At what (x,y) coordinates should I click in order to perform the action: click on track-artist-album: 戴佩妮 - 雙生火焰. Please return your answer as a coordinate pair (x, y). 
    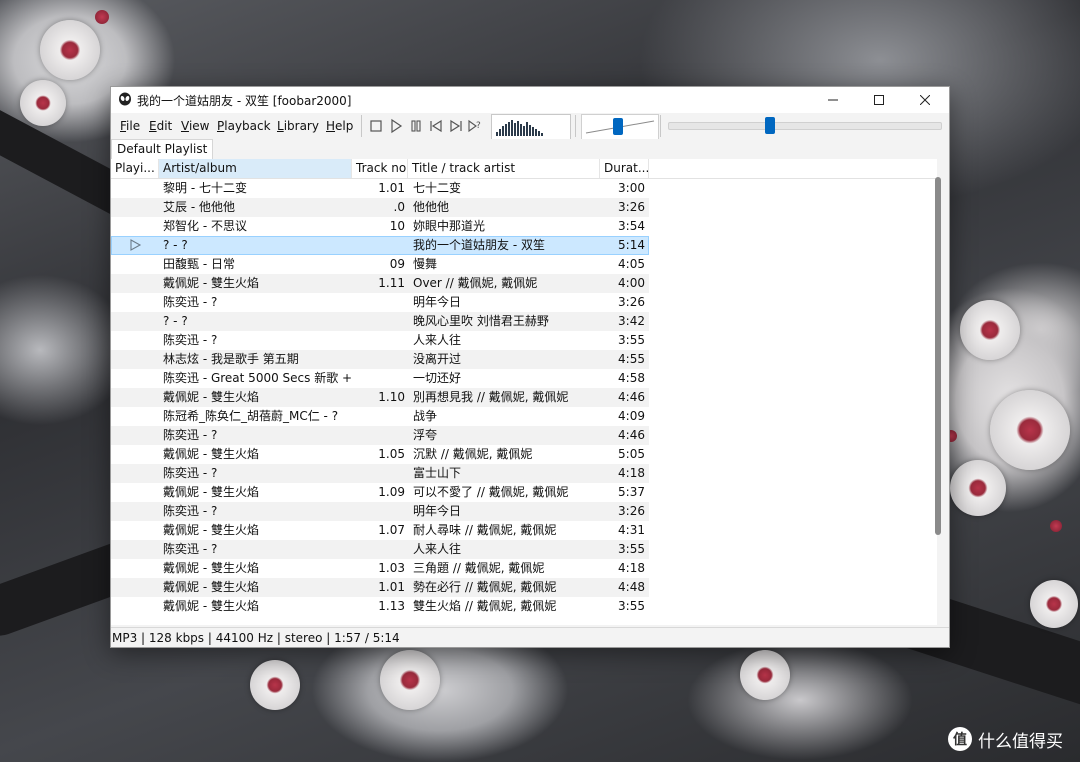
    Looking at the image, I should click on (211, 530).